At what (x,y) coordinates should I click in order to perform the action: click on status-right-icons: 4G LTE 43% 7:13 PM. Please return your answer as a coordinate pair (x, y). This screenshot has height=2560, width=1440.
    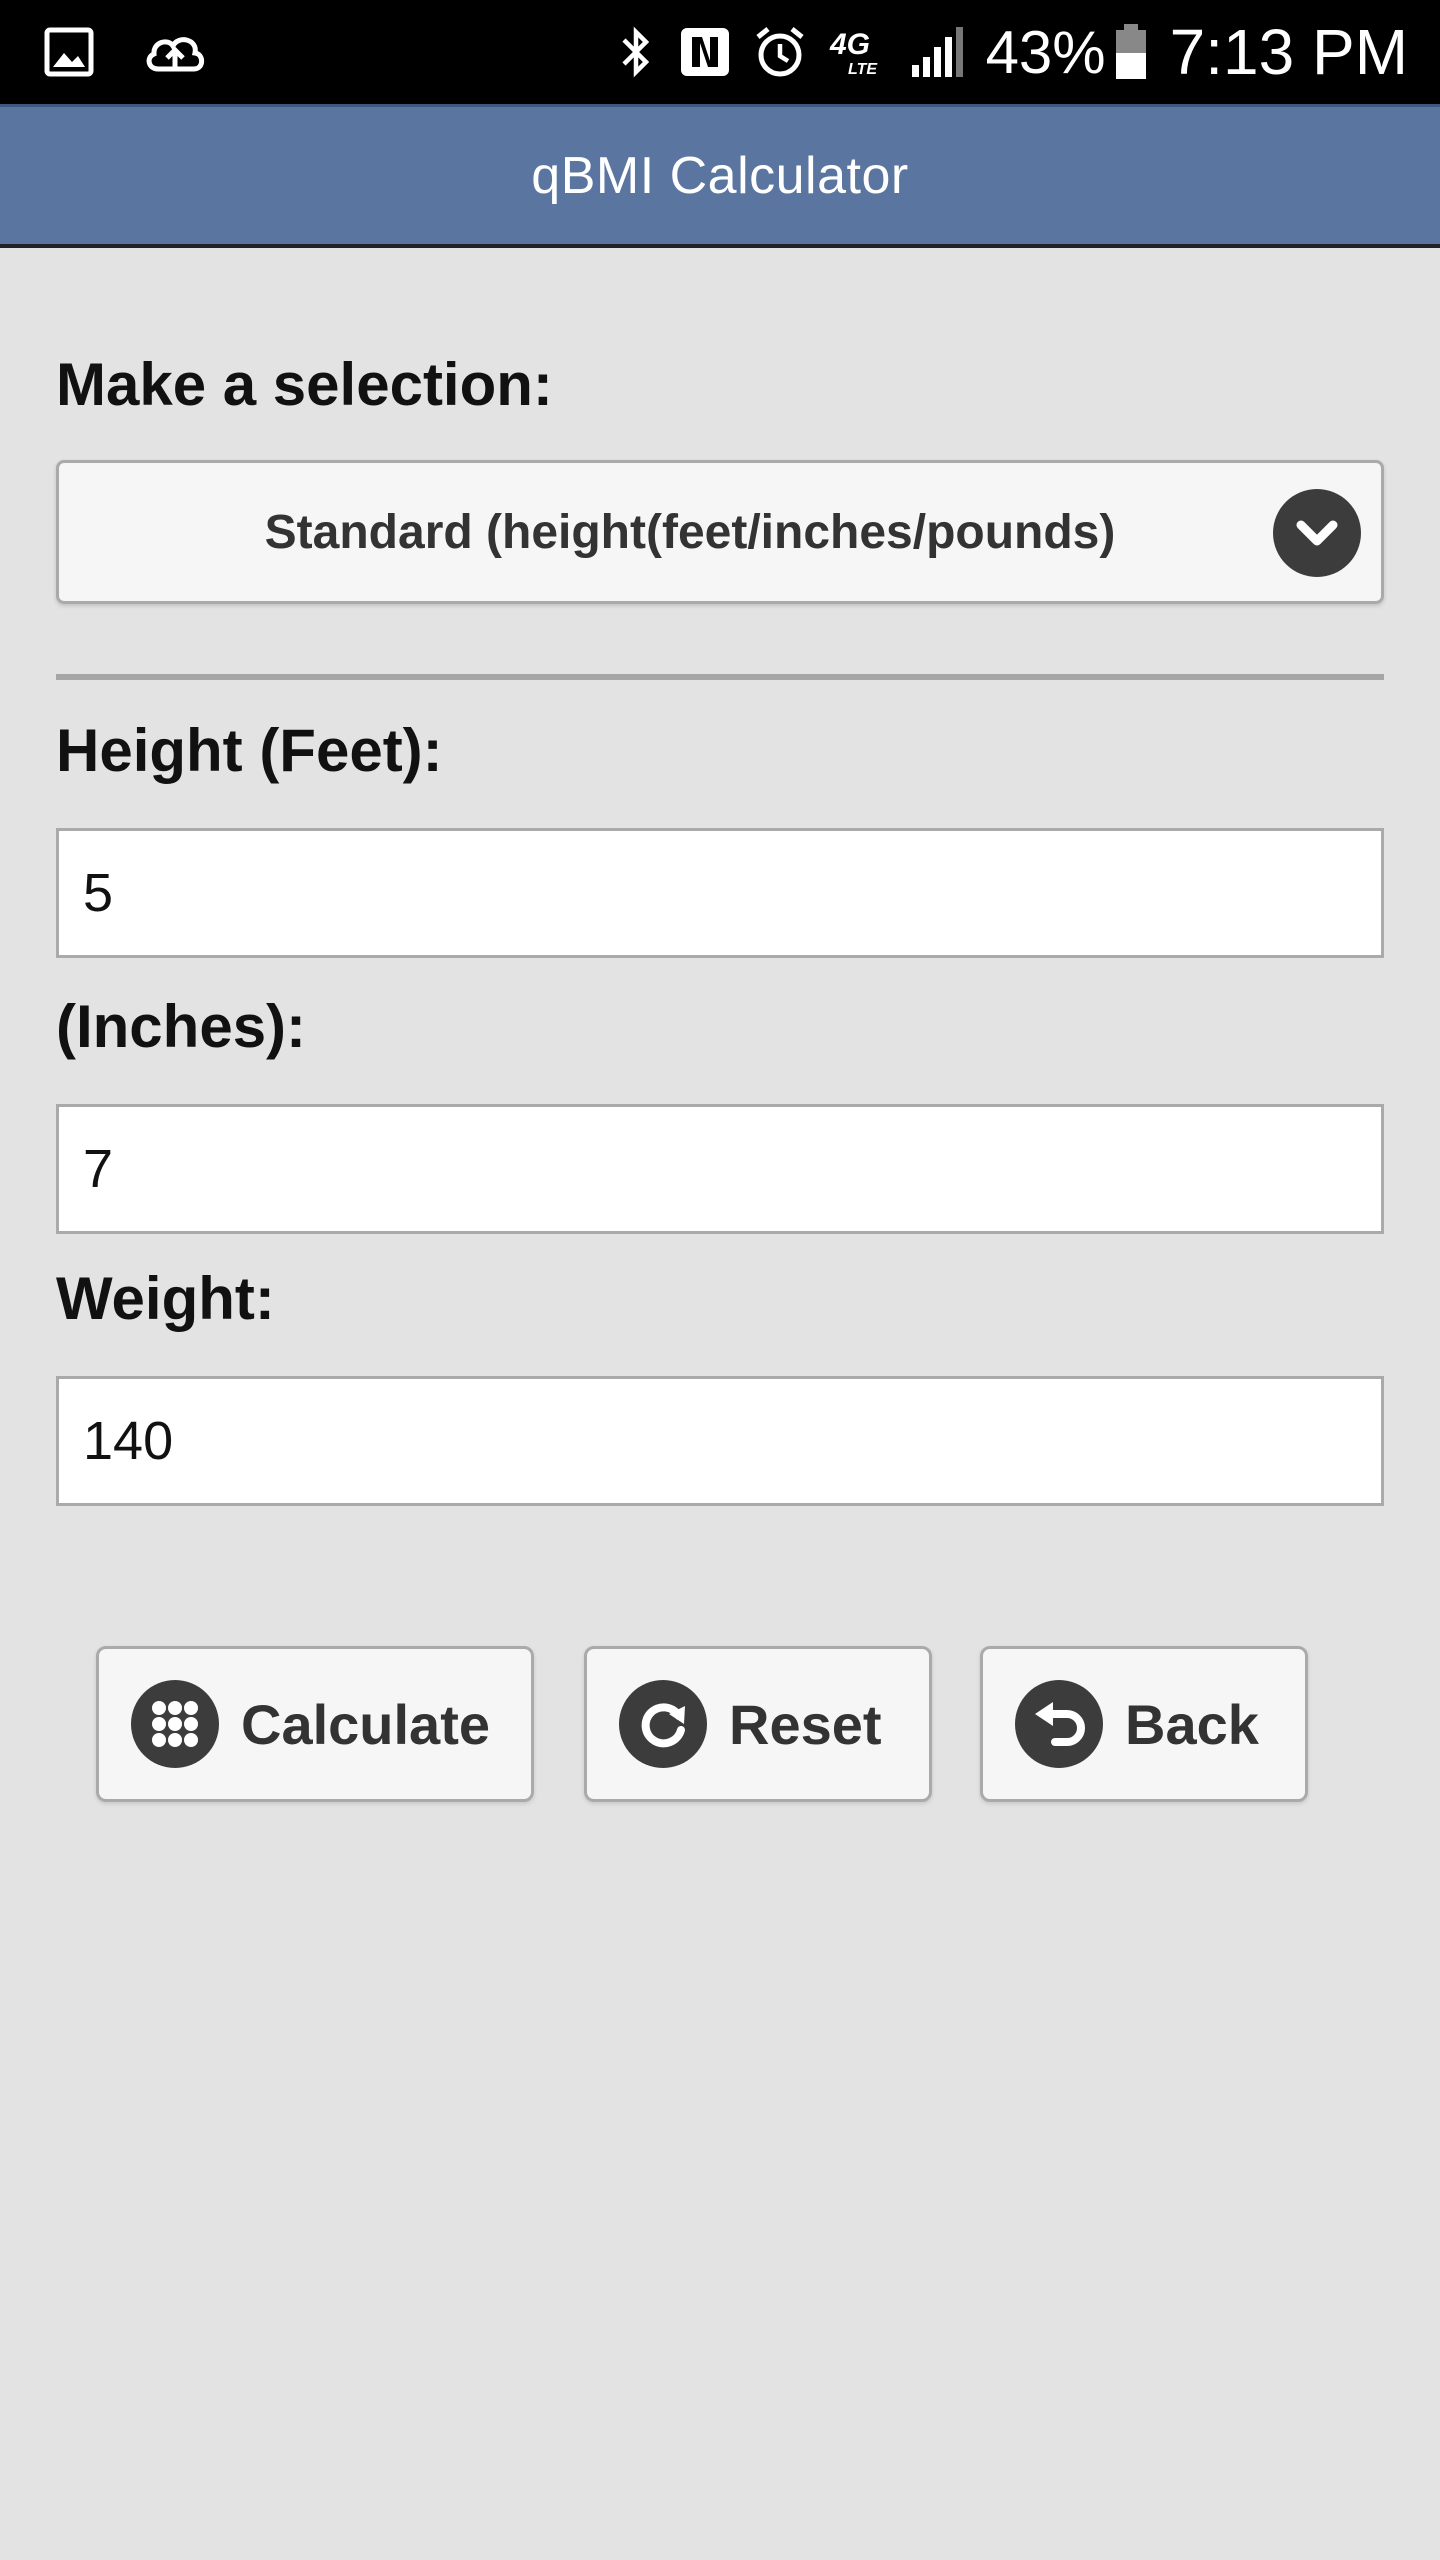
    Looking at the image, I should click on (1012, 52).